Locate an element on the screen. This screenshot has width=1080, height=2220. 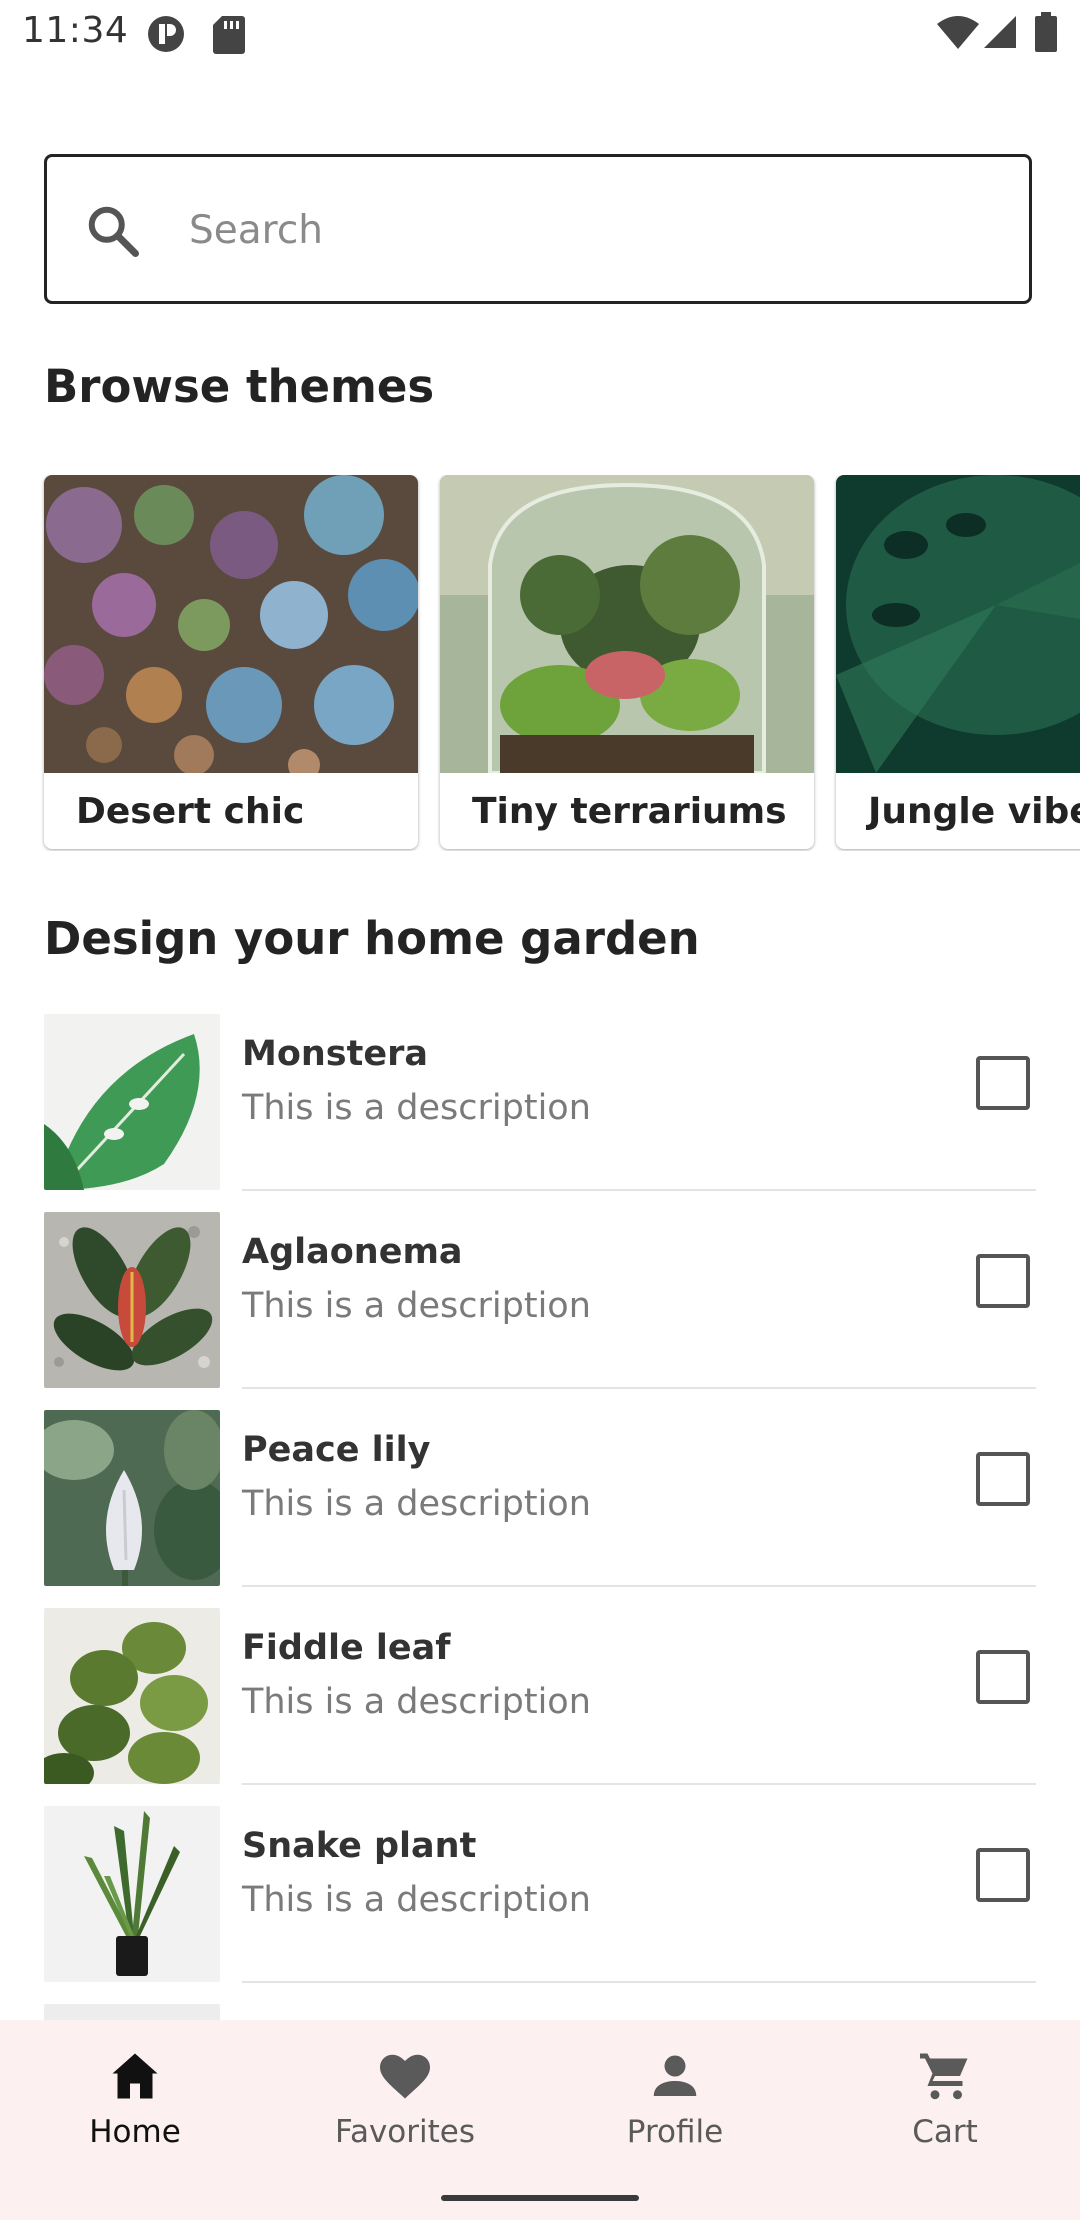
list-item: Aglaonema This is a description is located at coordinates (540, 1311).